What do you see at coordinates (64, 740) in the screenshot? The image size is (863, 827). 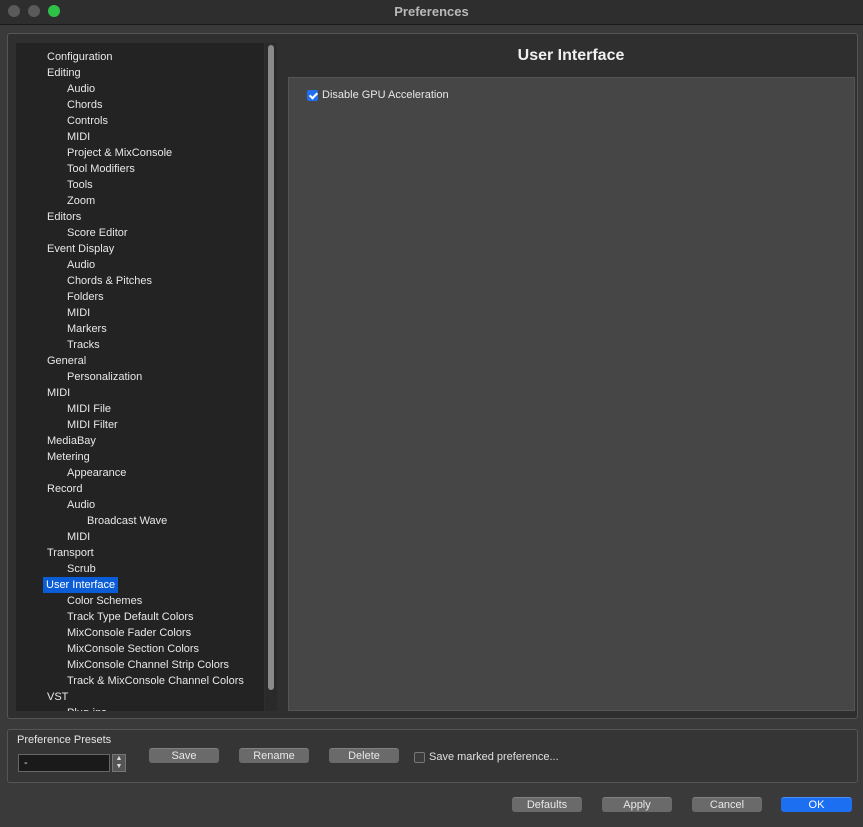 I see `preference-presets-label: Preference Presets` at bounding box center [64, 740].